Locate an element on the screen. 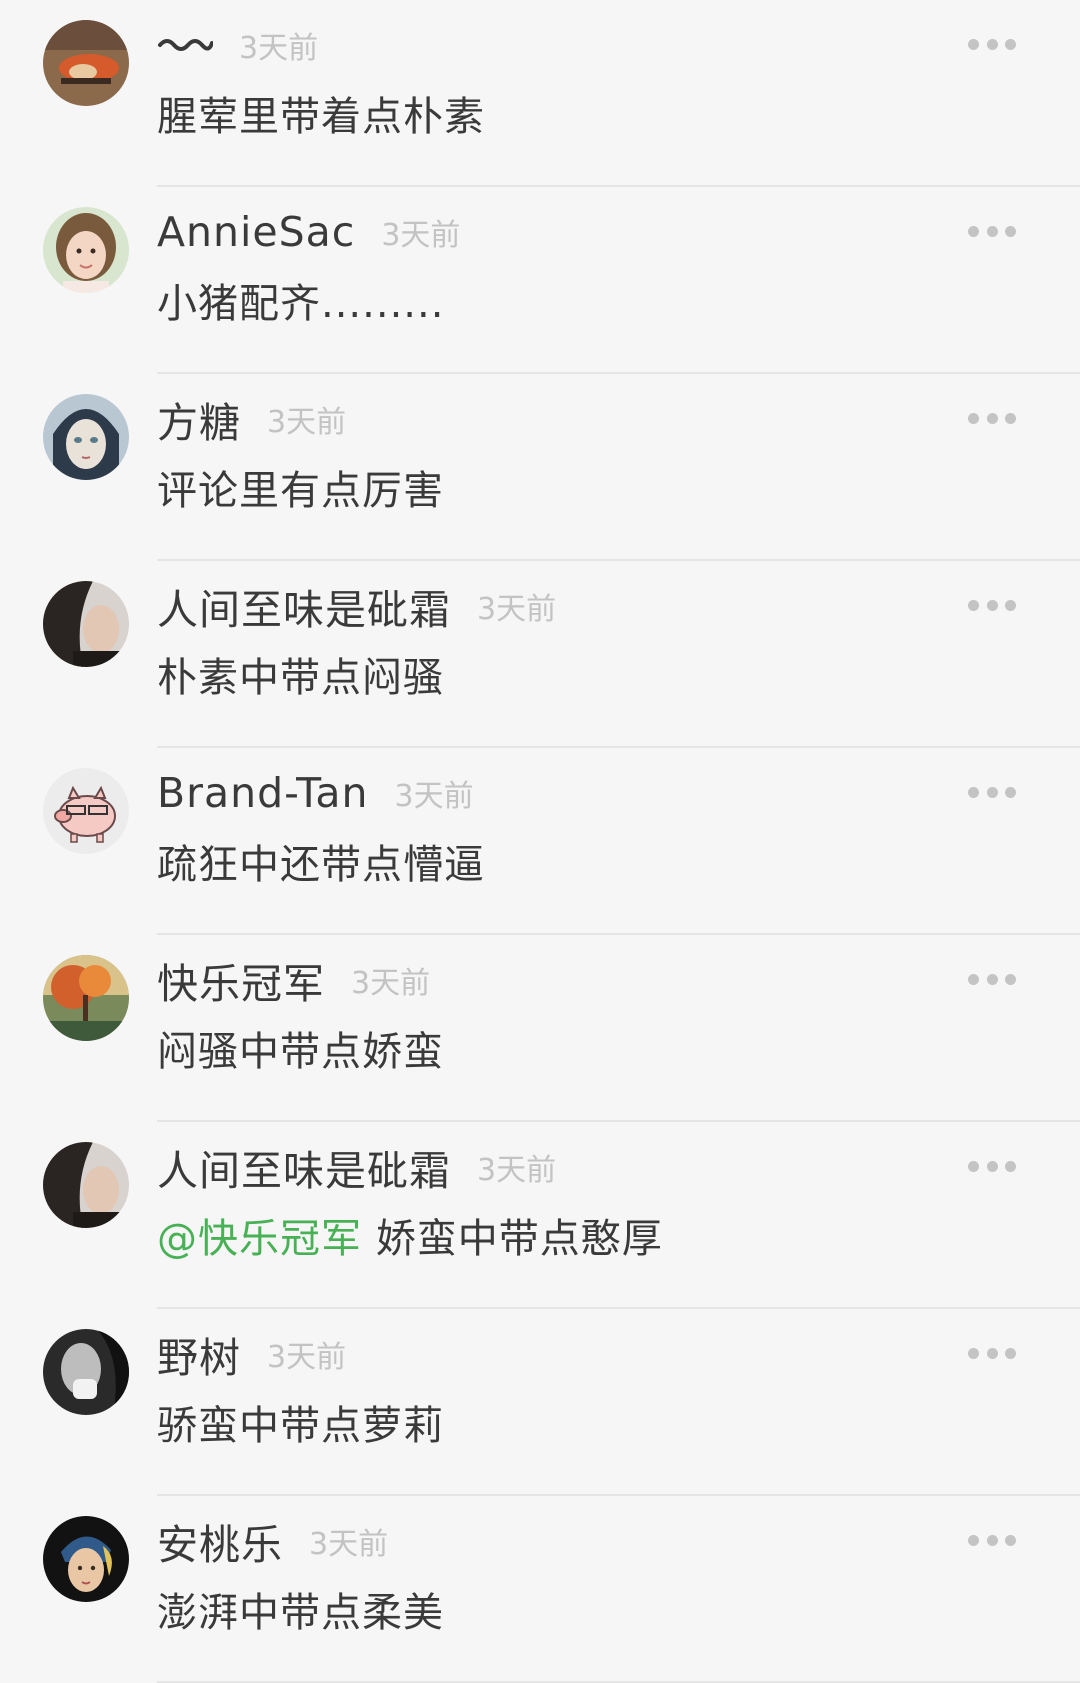 The image size is (1080, 1683). username: 方糖 is located at coordinates (199, 419).